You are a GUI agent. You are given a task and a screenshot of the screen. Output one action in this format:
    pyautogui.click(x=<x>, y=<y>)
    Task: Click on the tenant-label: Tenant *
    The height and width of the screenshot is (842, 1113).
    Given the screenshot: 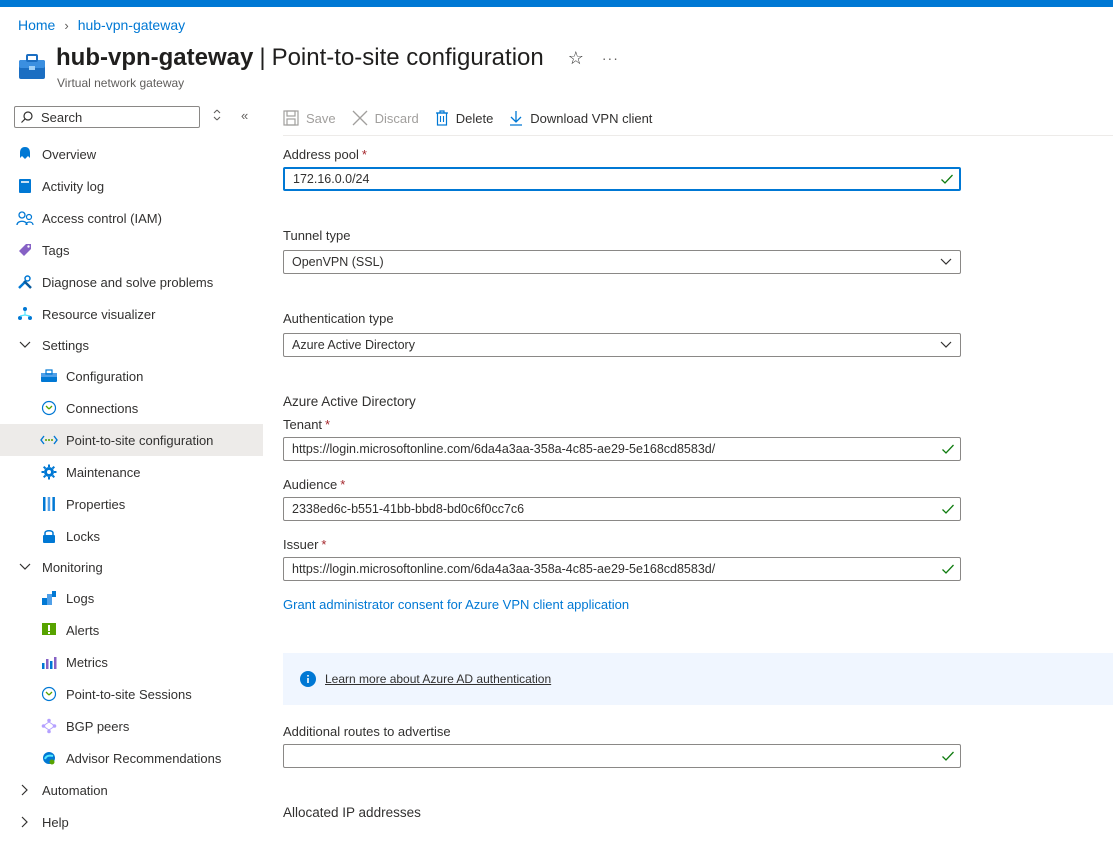 What is the action you would take?
    pyautogui.click(x=307, y=424)
    